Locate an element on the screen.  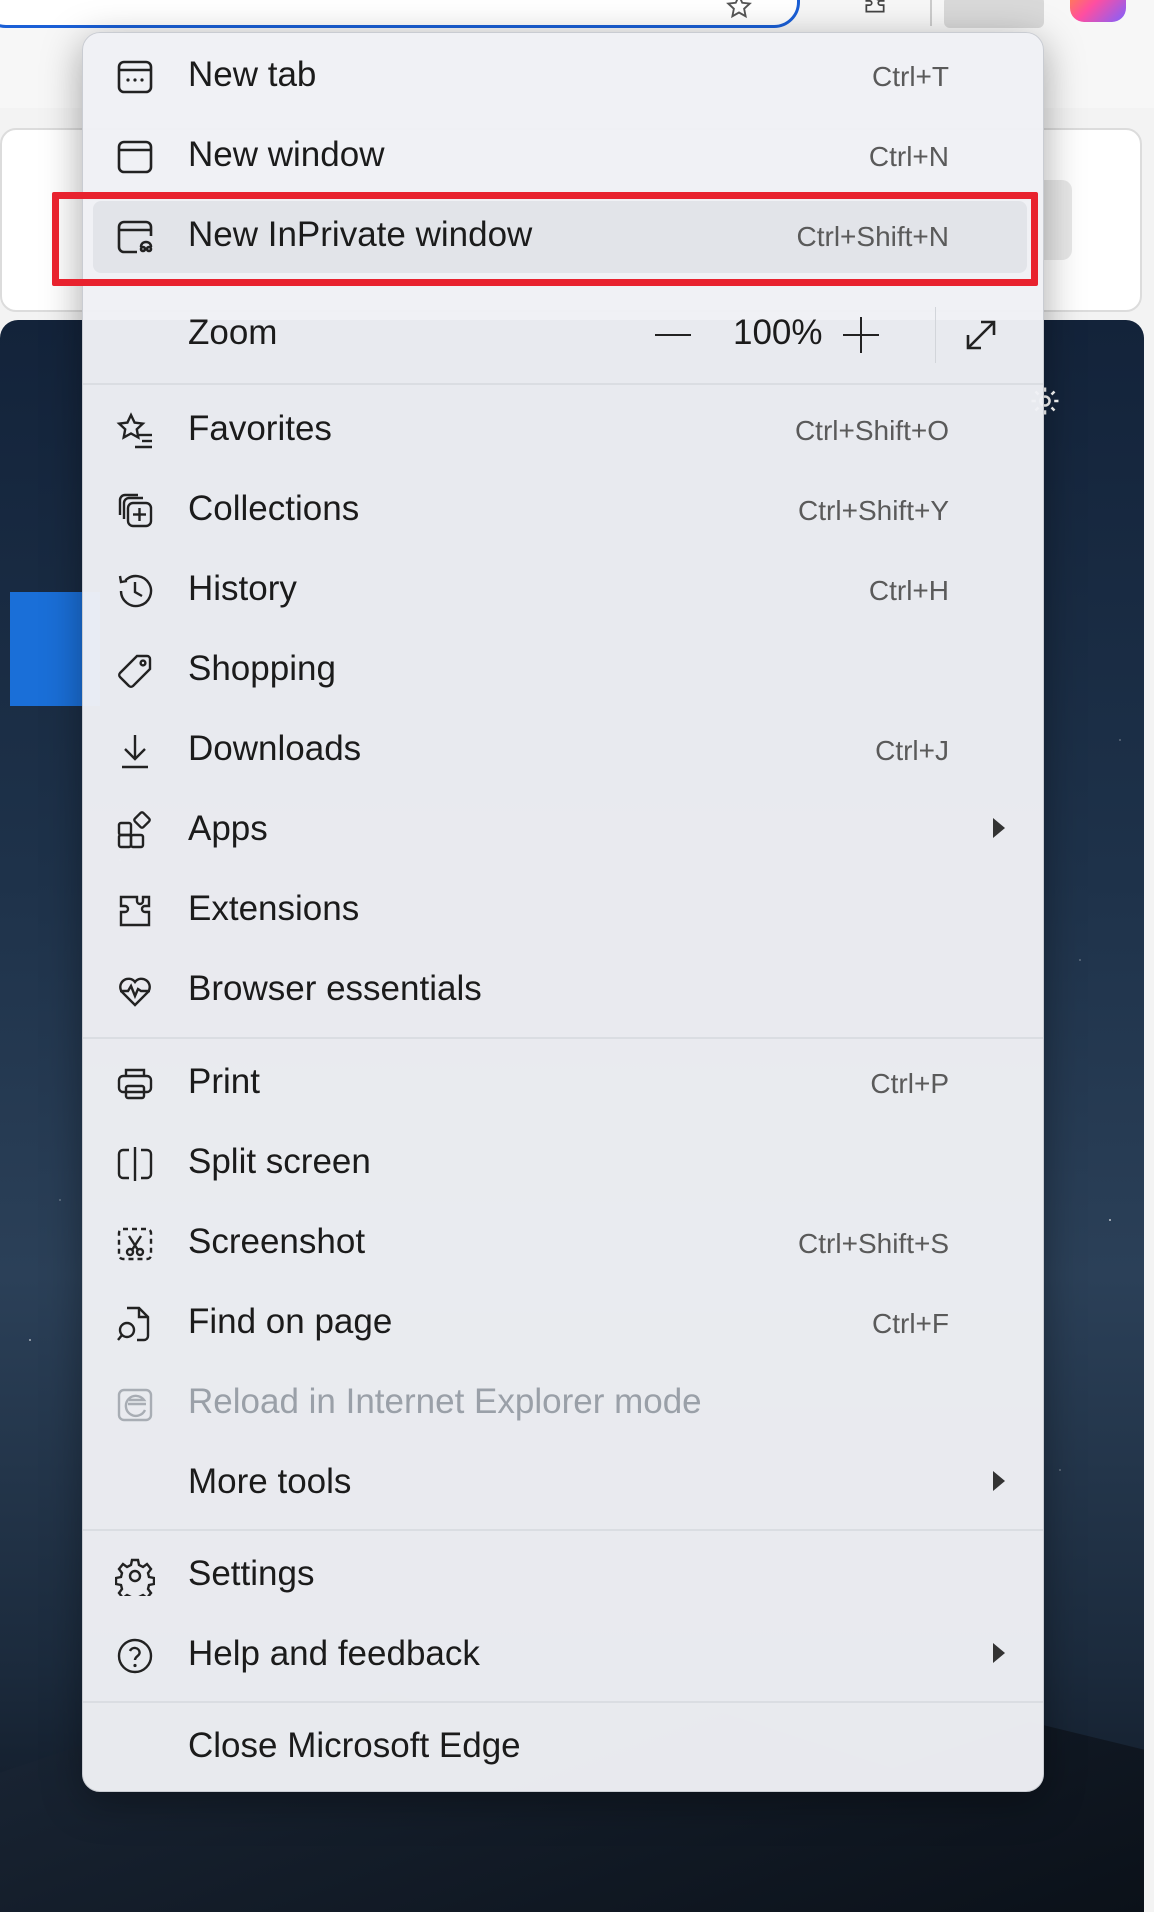
favorites-icon is located at coordinates (135, 431).